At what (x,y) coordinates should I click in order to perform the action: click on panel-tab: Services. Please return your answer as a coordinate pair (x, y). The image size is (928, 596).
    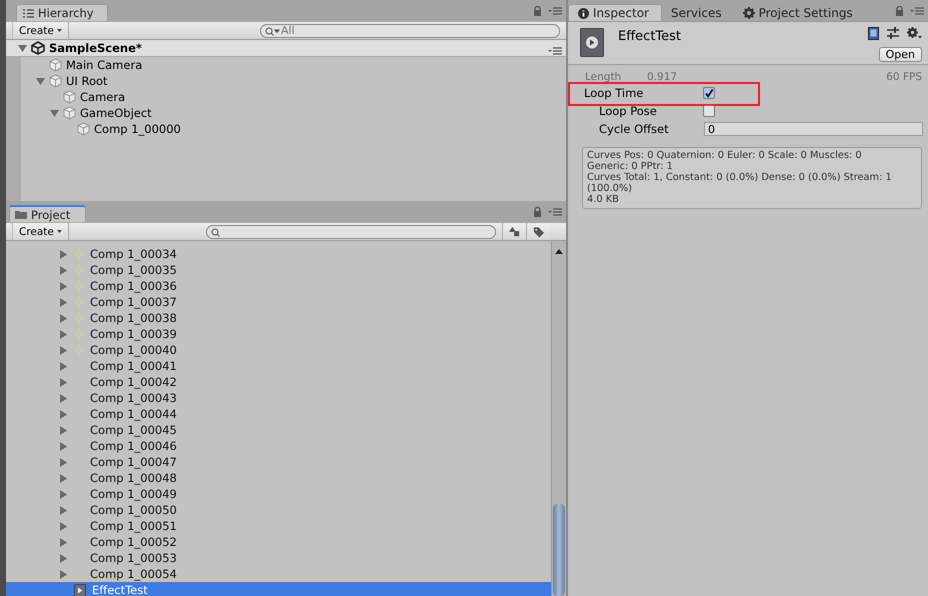
    Looking at the image, I should click on (698, 12).